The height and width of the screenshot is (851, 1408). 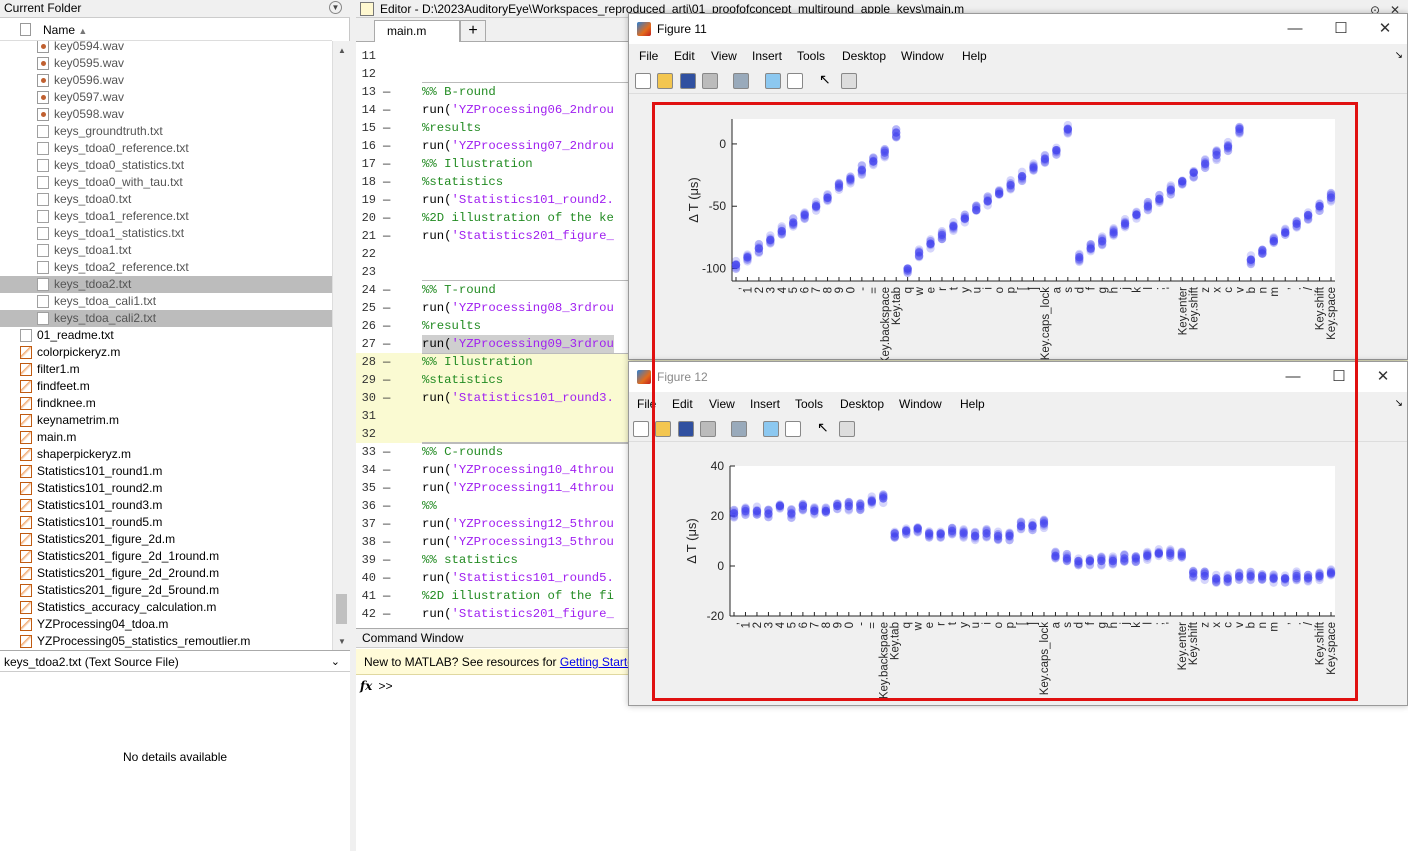 I want to click on legend-icon, so click(x=795, y=81).